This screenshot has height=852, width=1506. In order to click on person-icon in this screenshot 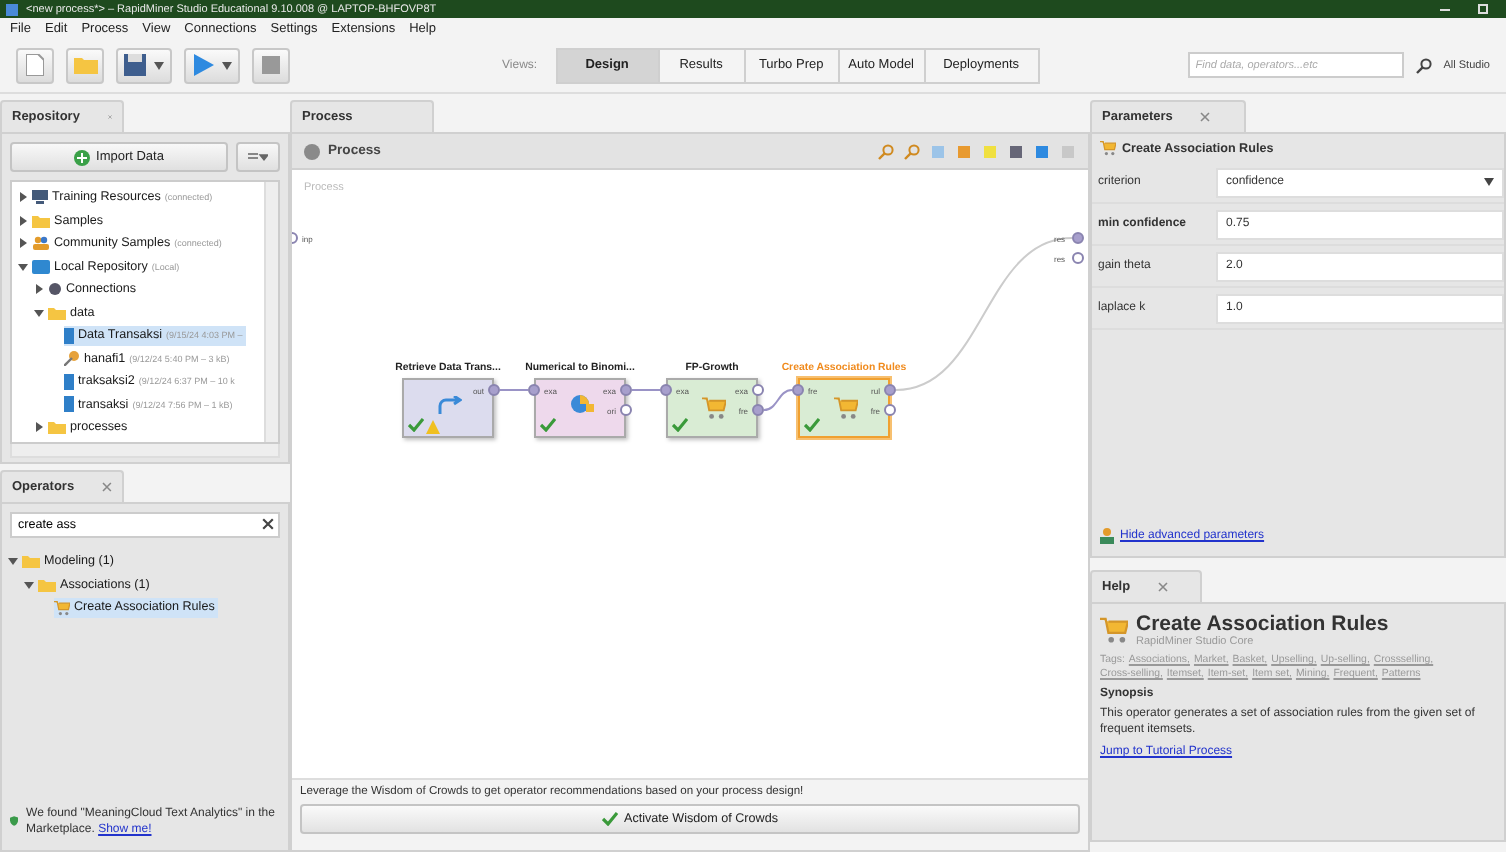, I will do `click(1107, 536)`.